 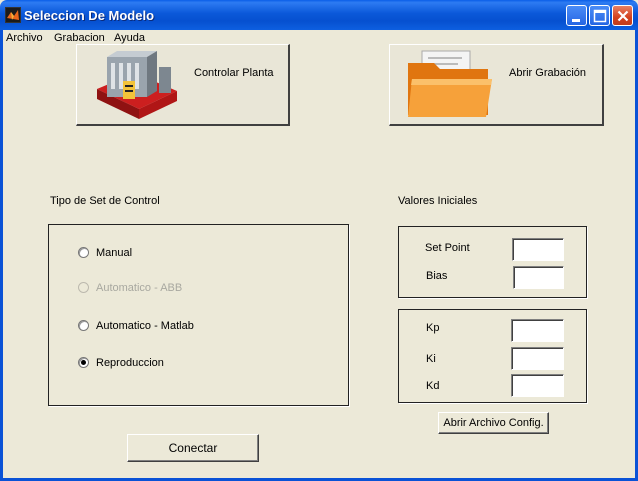 What do you see at coordinates (193, 448) in the screenshot?
I see `conectar-button: Conectar` at bounding box center [193, 448].